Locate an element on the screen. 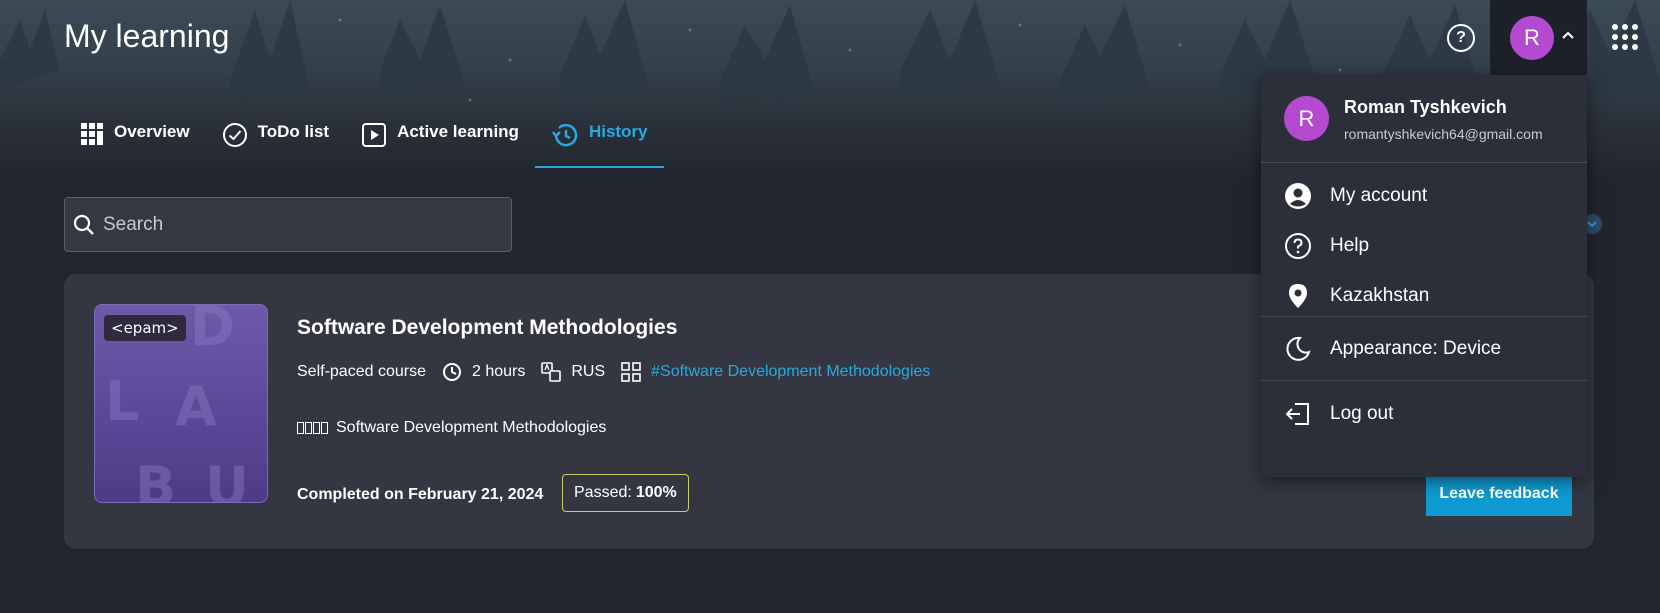  tab-label: ToDo list is located at coordinates (293, 131).